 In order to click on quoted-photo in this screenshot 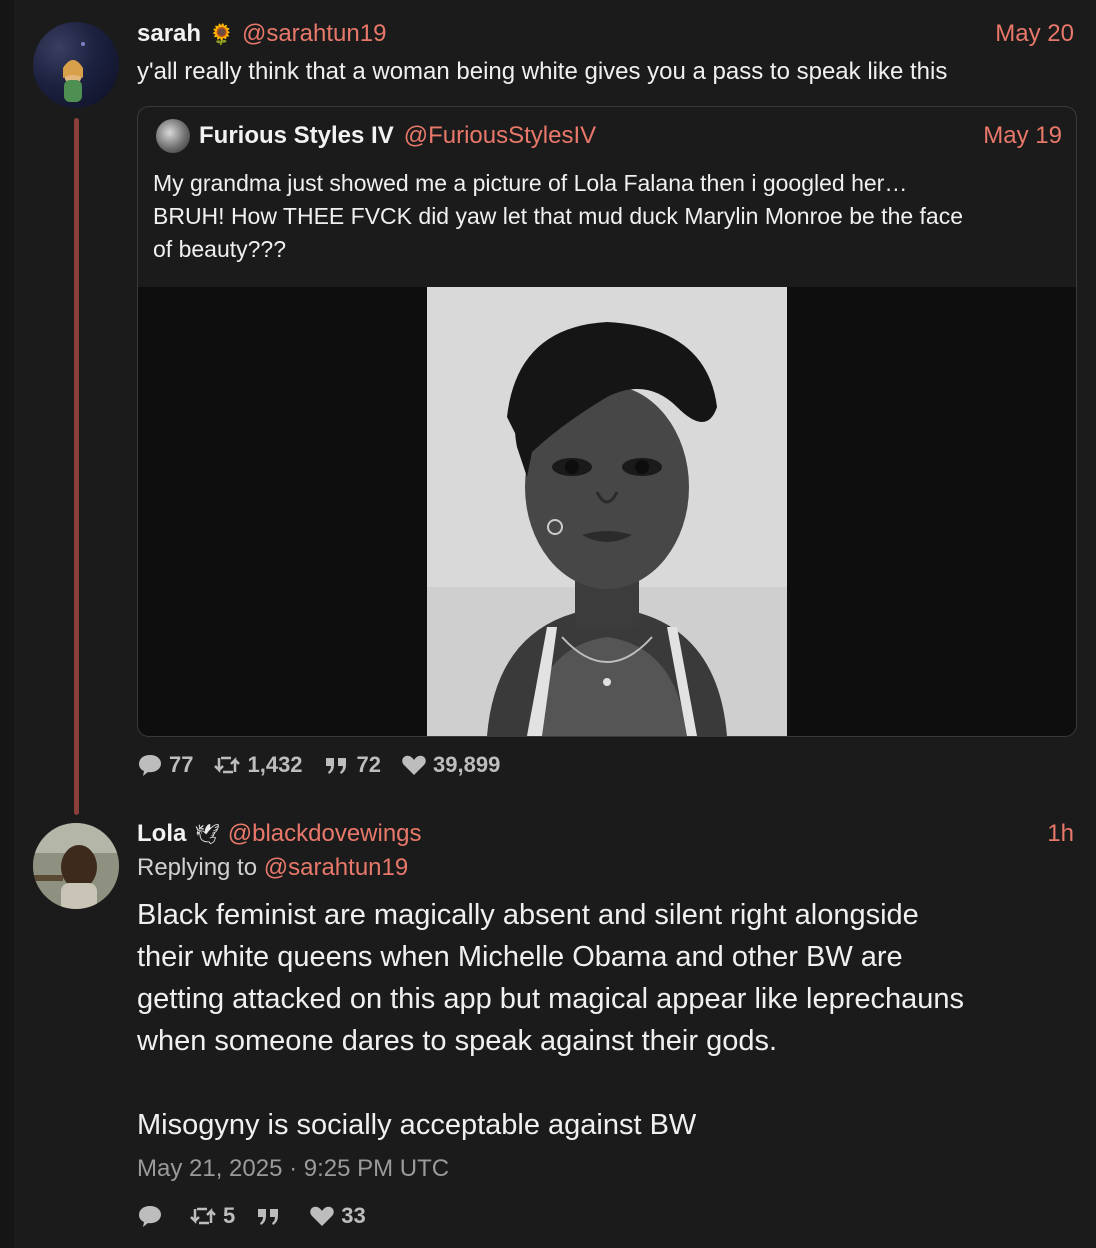, I will do `click(607, 511)`.